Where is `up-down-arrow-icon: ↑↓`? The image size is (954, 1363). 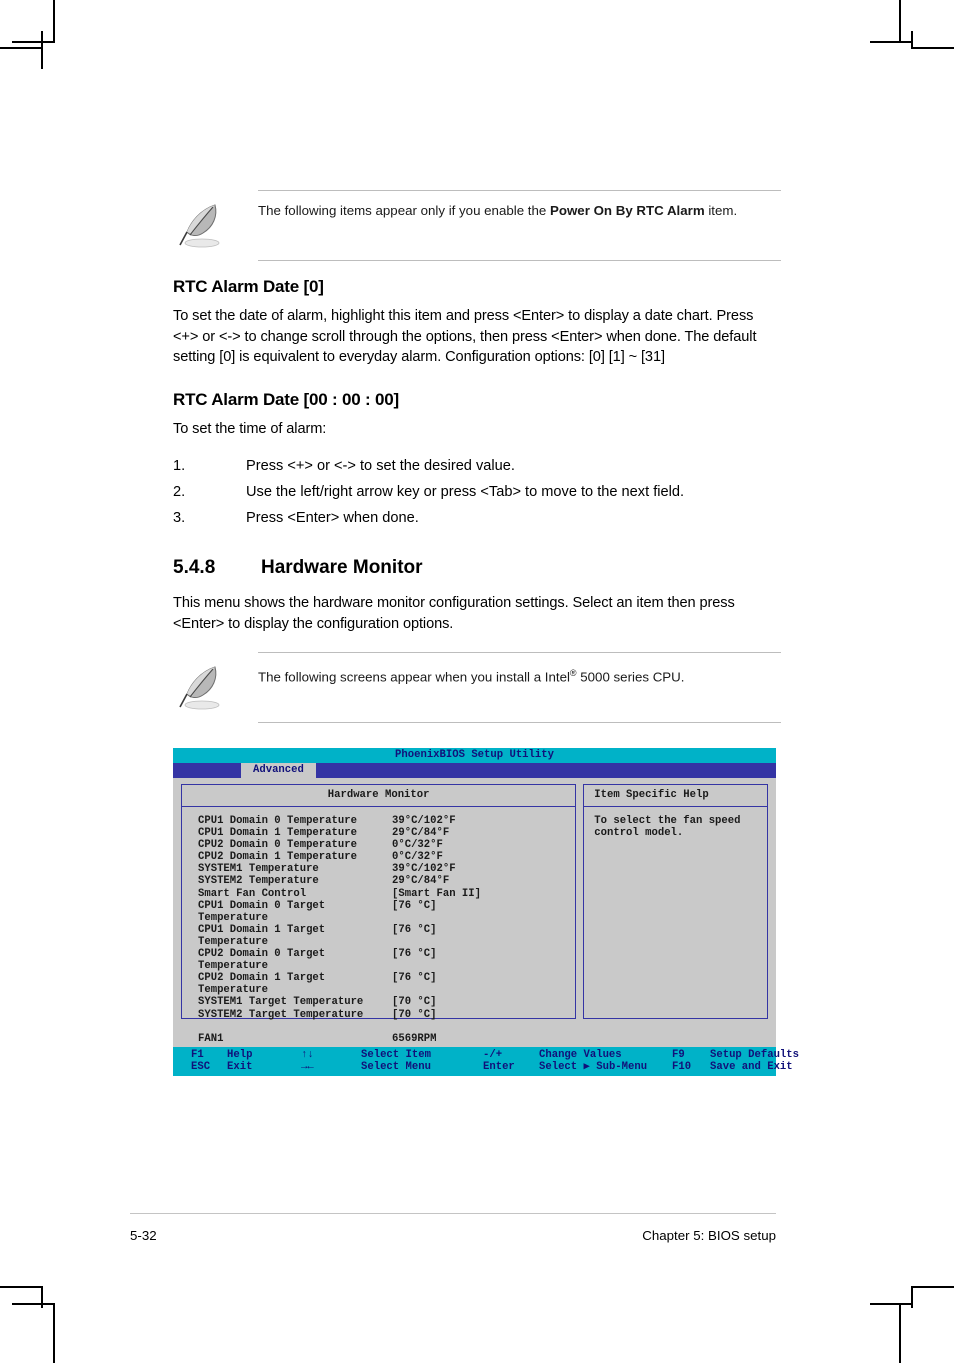
up-down-arrow-icon: ↑↓ is located at coordinates (307, 1055).